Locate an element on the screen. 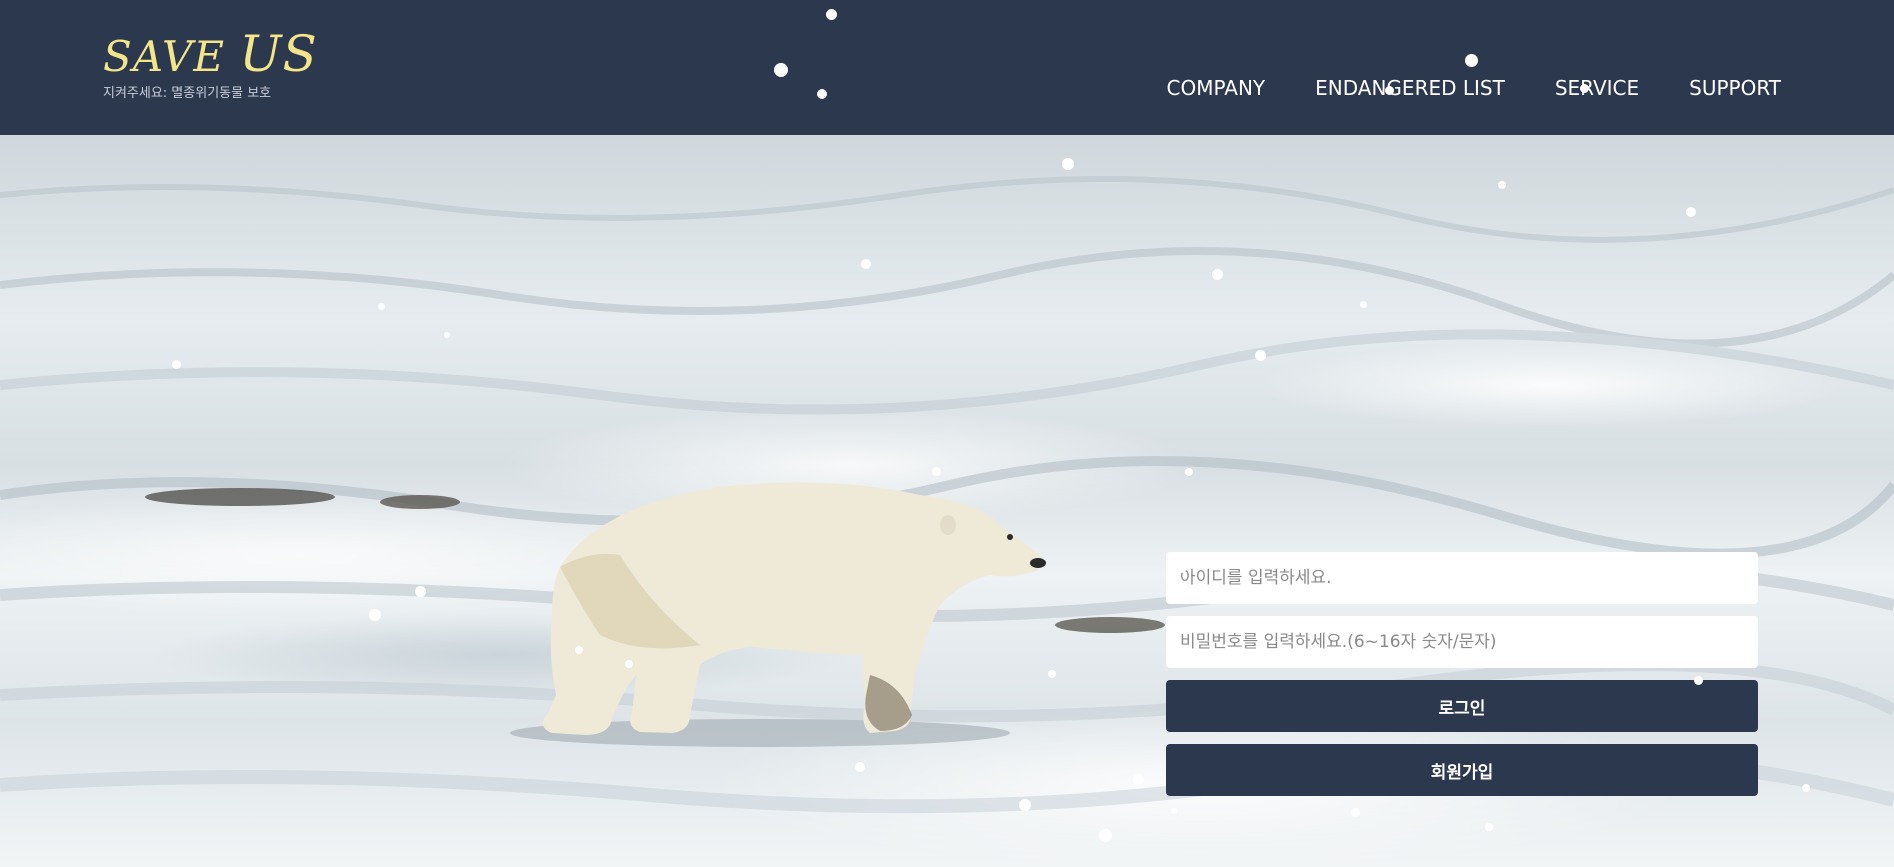 The height and width of the screenshot is (867, 1894). nav-item-company: COMPANY is located at coordinates (1216, 88).